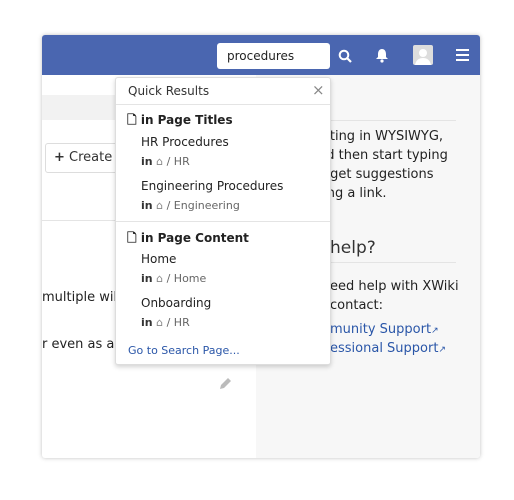  I want to click on top-navbar, so click(261, 55).